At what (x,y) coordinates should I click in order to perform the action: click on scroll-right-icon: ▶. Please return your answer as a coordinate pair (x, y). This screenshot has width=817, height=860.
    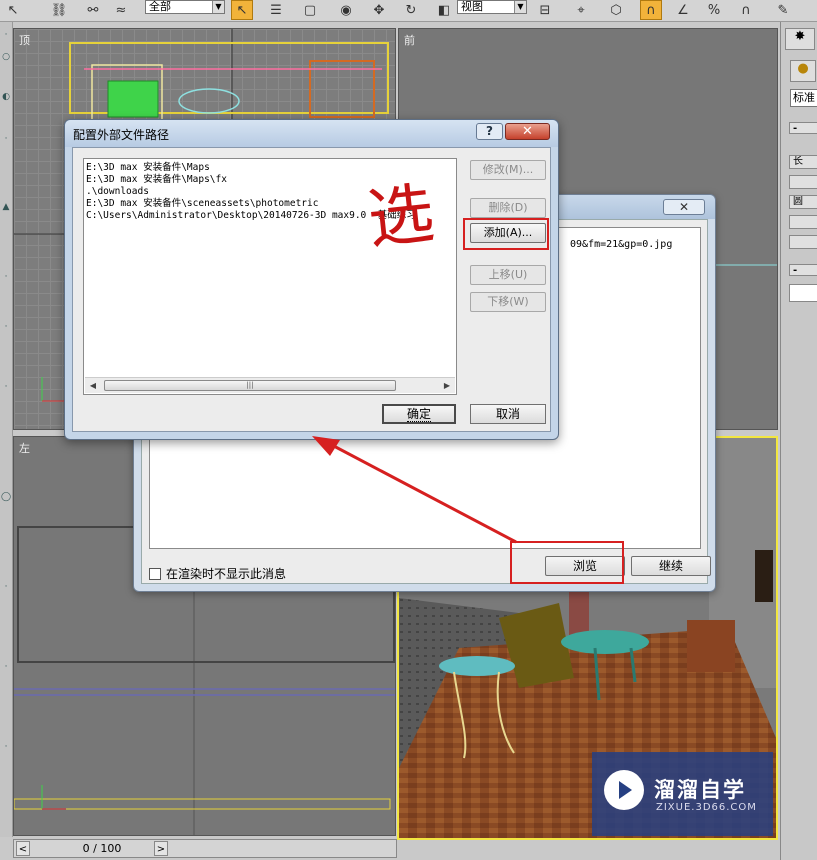
    Looking at the image, I should click on (447, 386).